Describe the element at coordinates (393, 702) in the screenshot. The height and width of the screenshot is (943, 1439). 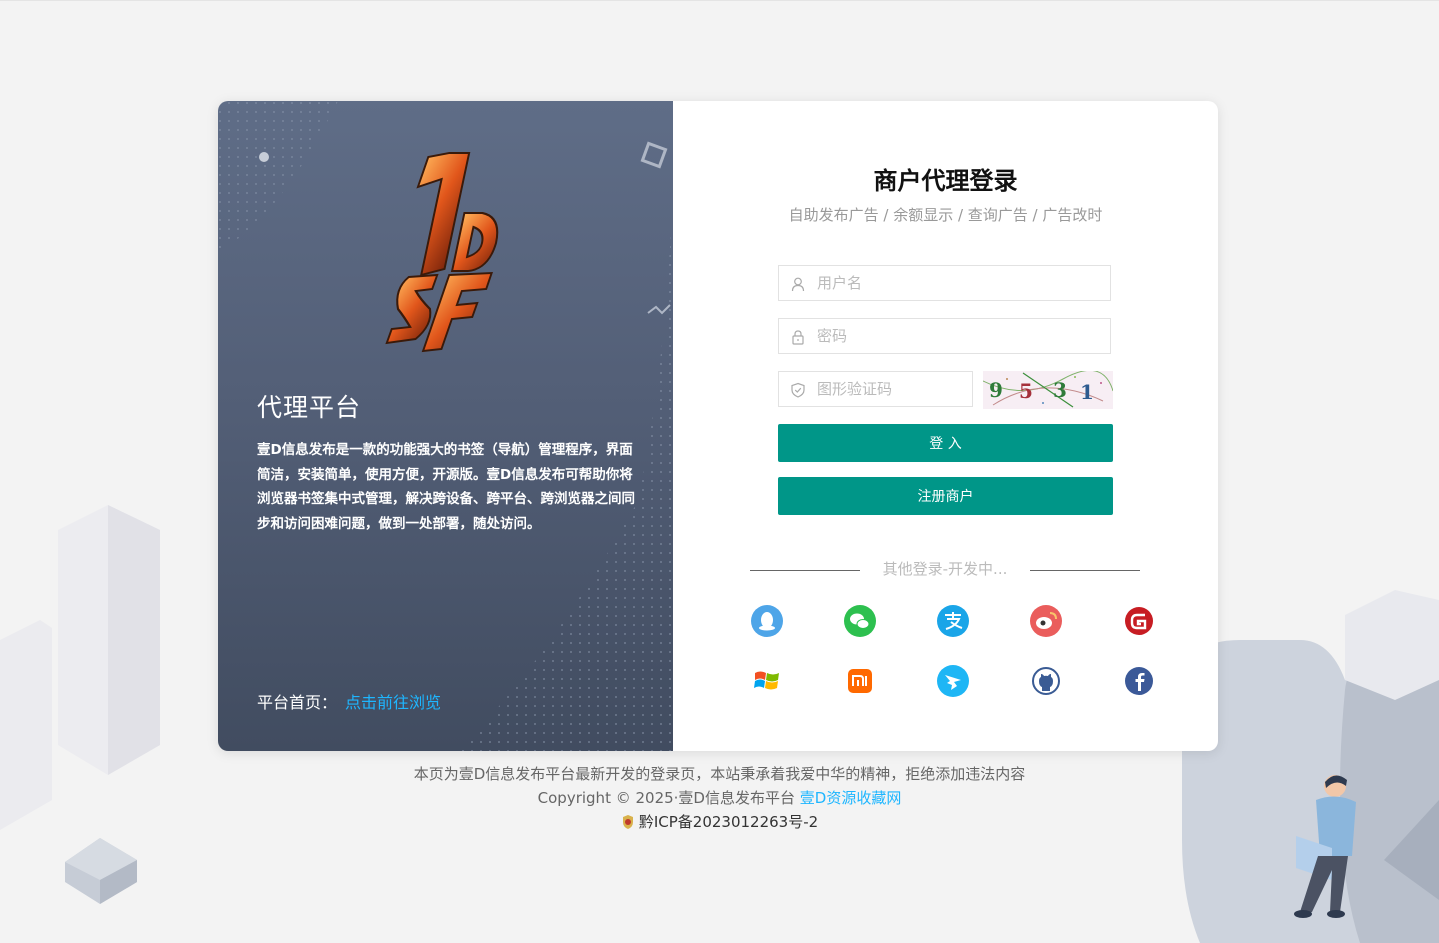
I see `home-link: 点击前往浏览` at that location.